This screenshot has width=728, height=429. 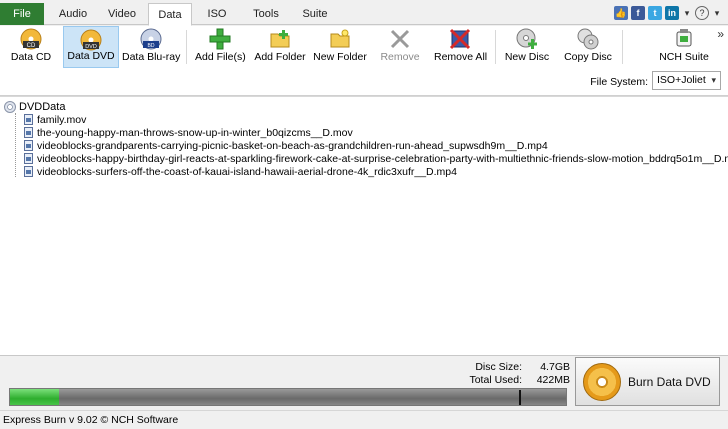 What do you see at coordinates (288, 397) in the screenshot?
I see `disc-usage-bar` at bounding box center [288, 397].